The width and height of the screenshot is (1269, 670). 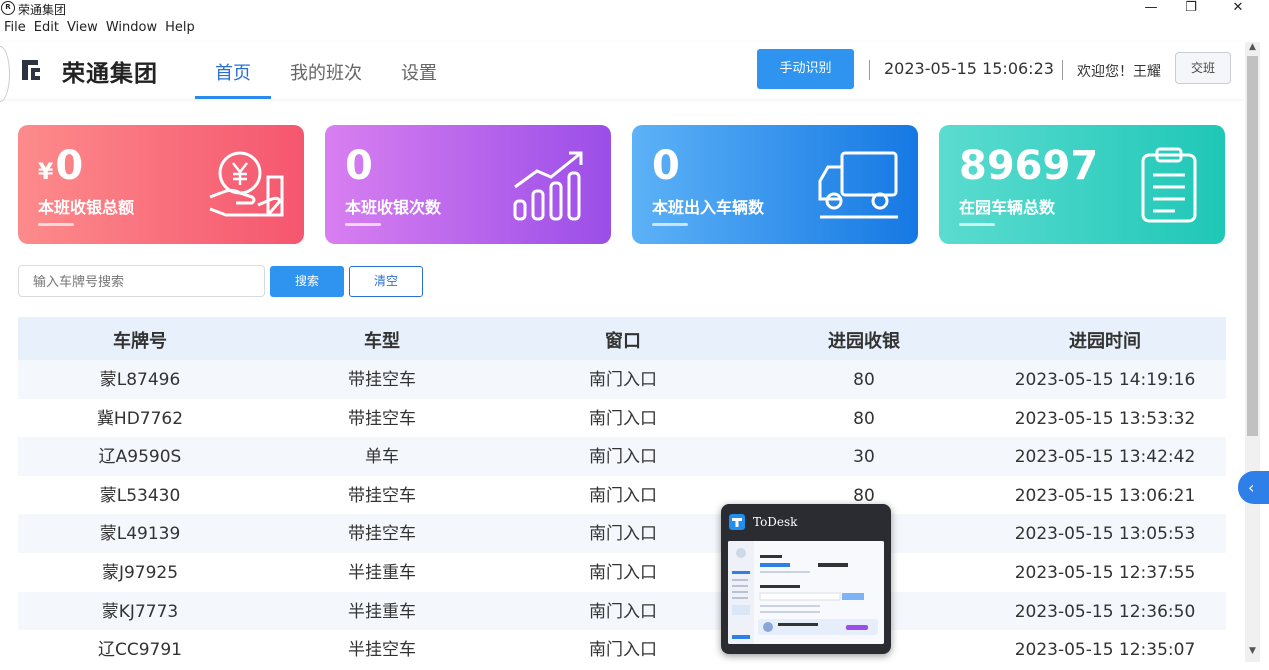 I want to click on cell-entry-time: 2023-05-15 13:05:53, so click(x=1105, y=534).